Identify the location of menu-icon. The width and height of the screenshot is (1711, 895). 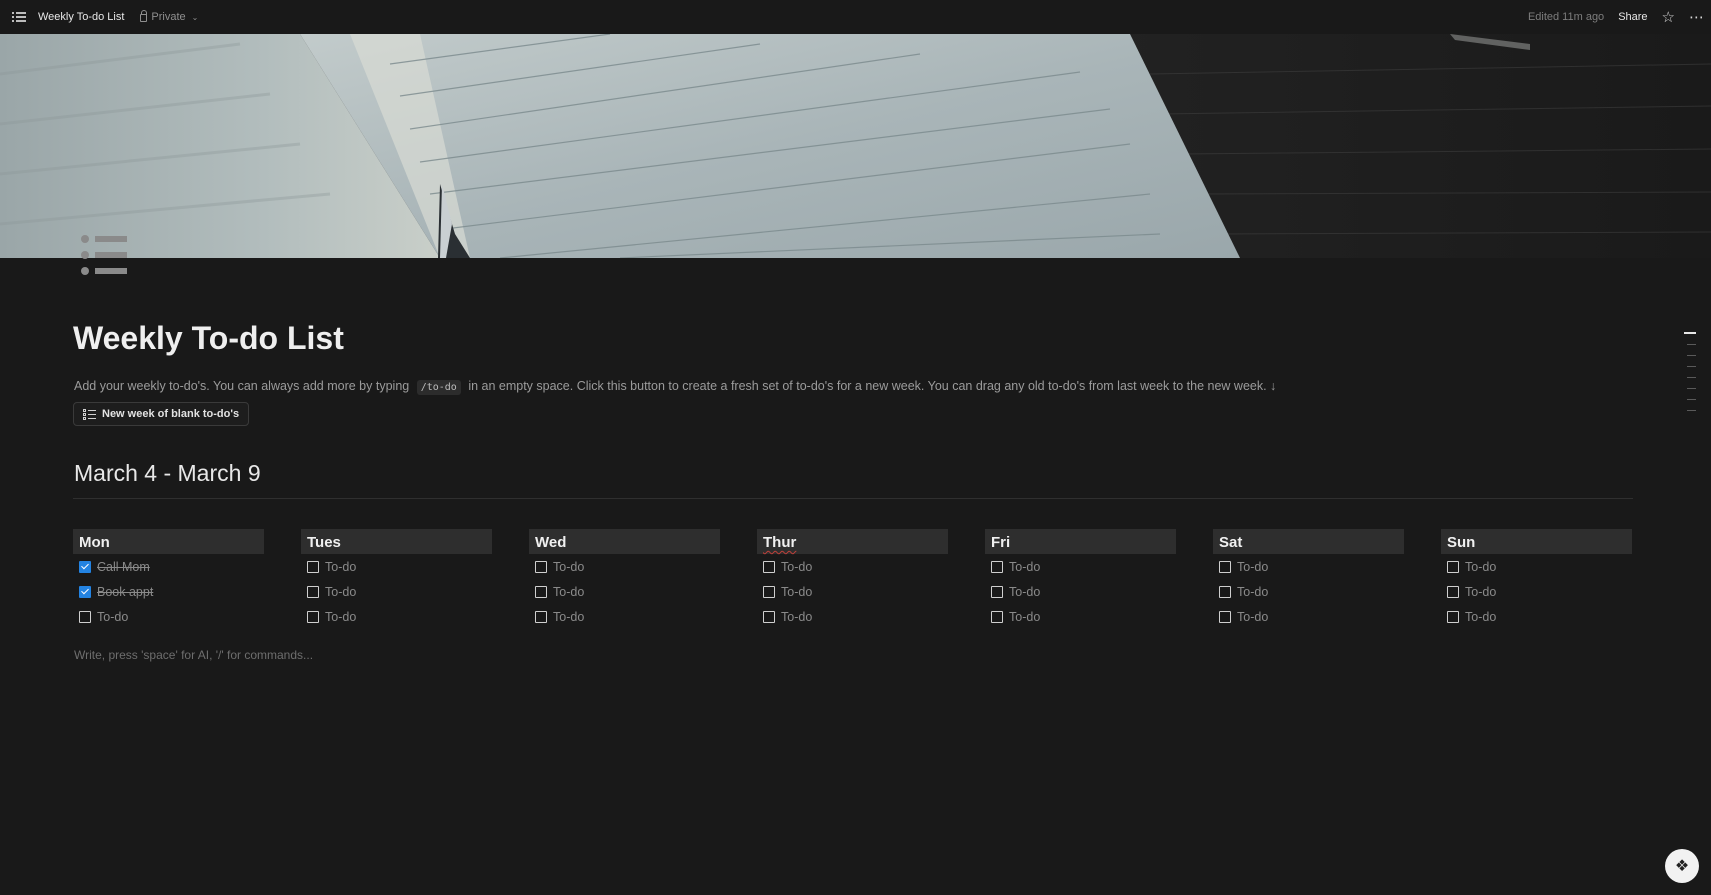
(19, 17).